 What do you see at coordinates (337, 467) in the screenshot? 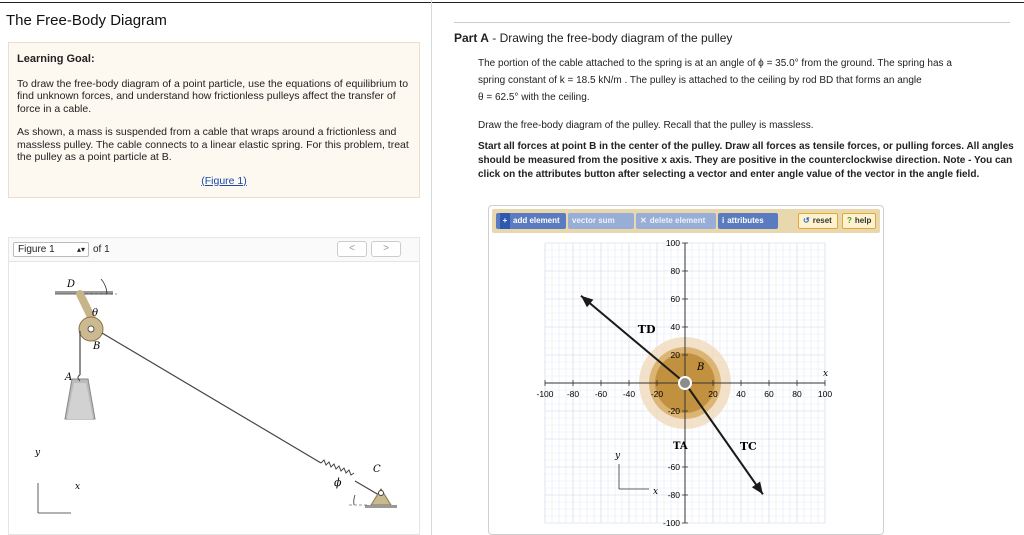
I see `spring` at bounding box center [337, 467].